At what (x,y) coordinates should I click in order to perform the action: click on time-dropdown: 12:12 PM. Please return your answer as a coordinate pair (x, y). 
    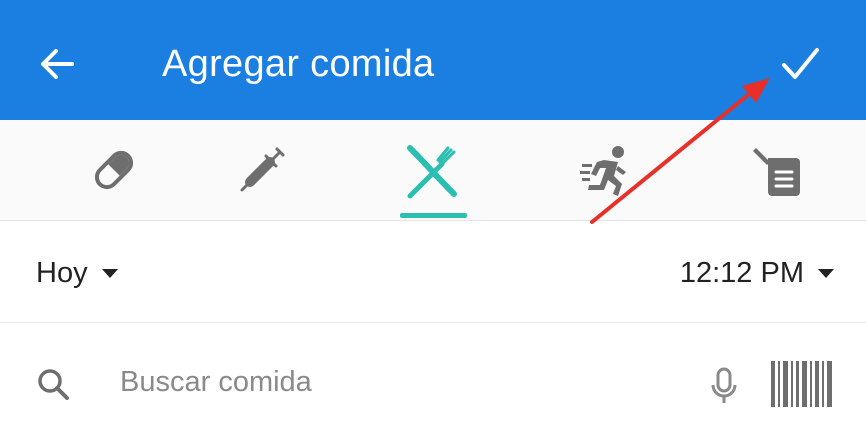
    Looking at the image, I should click on (757, 273).